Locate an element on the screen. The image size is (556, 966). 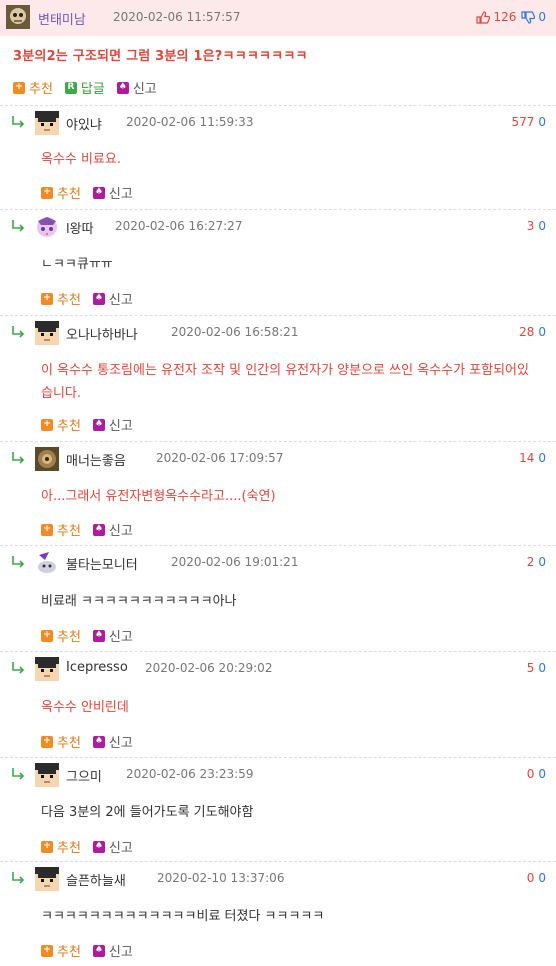
post-author: 변태미남 is located at coordinates (62, 18).